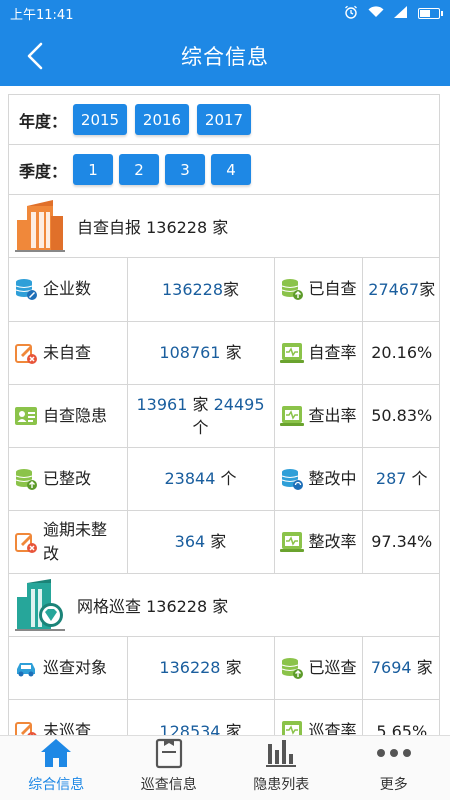 The image size is (450, 800). What do you see at coordinates (332, 352) in the screenshot?
I see `label-check-rate: 自查率` at bounding box center [332, 352].